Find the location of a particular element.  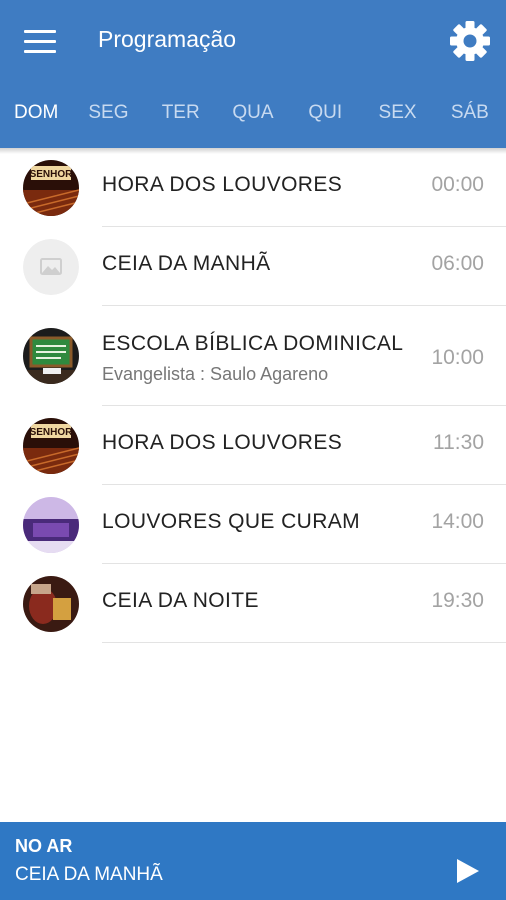

program-time: 19:30 is located at coordinates (457, 600).